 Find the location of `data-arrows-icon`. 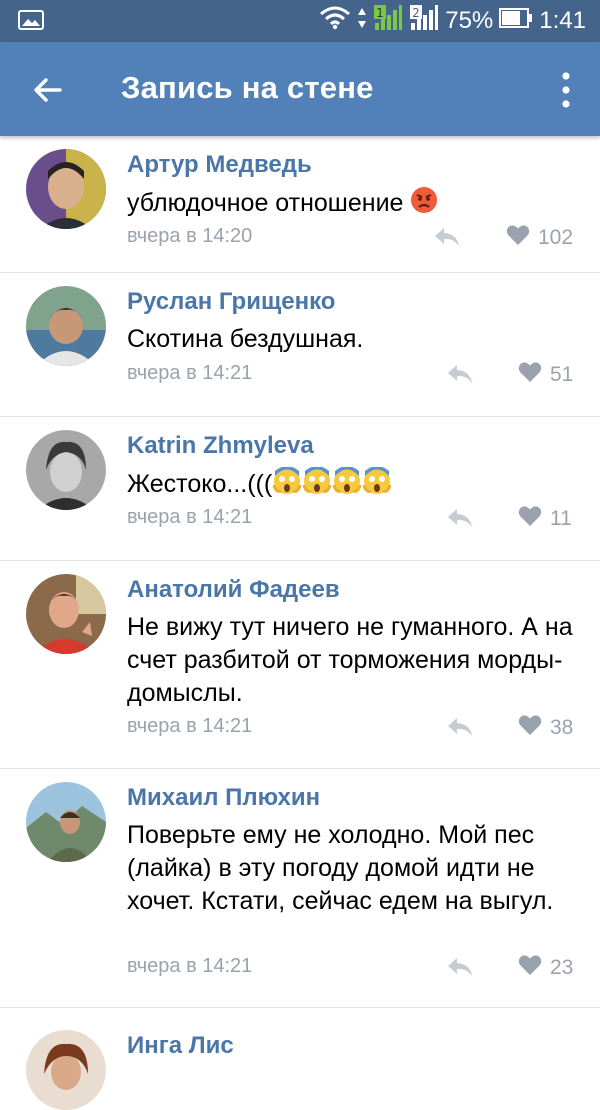

data-arrows-icon is located at coordinates (362, 21).